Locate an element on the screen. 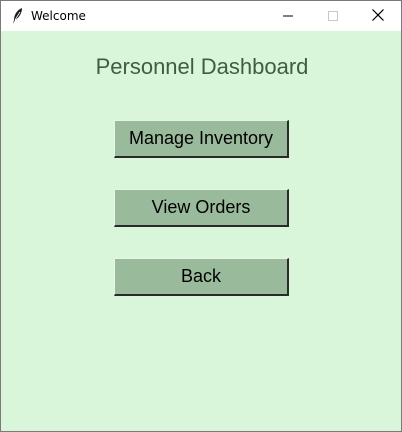 The height and width of the screenshot is (432, 402). minimize-button is located at coordinates (288, 16).